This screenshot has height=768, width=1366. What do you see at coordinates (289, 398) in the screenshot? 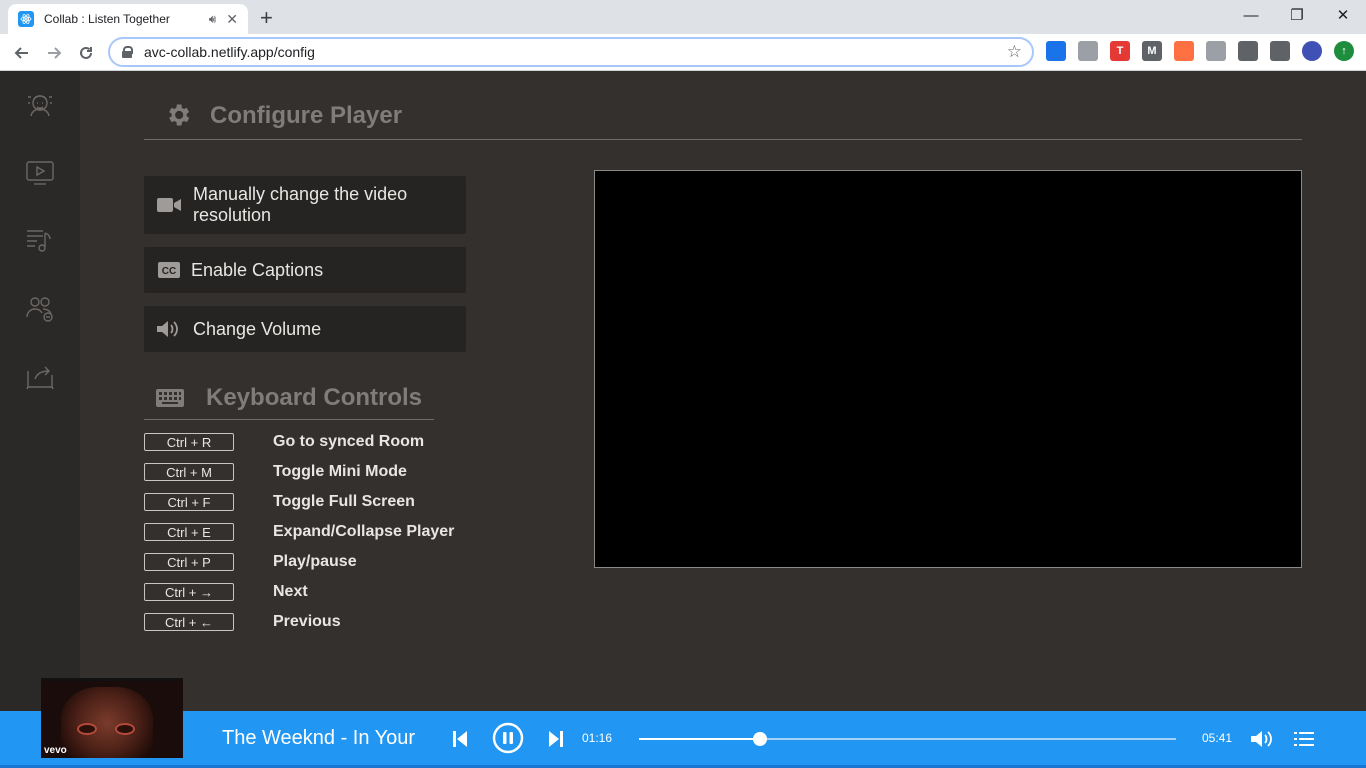
I see `keyboard-controls-heading: Keyboard Controls` at bounding box center [289, 398].